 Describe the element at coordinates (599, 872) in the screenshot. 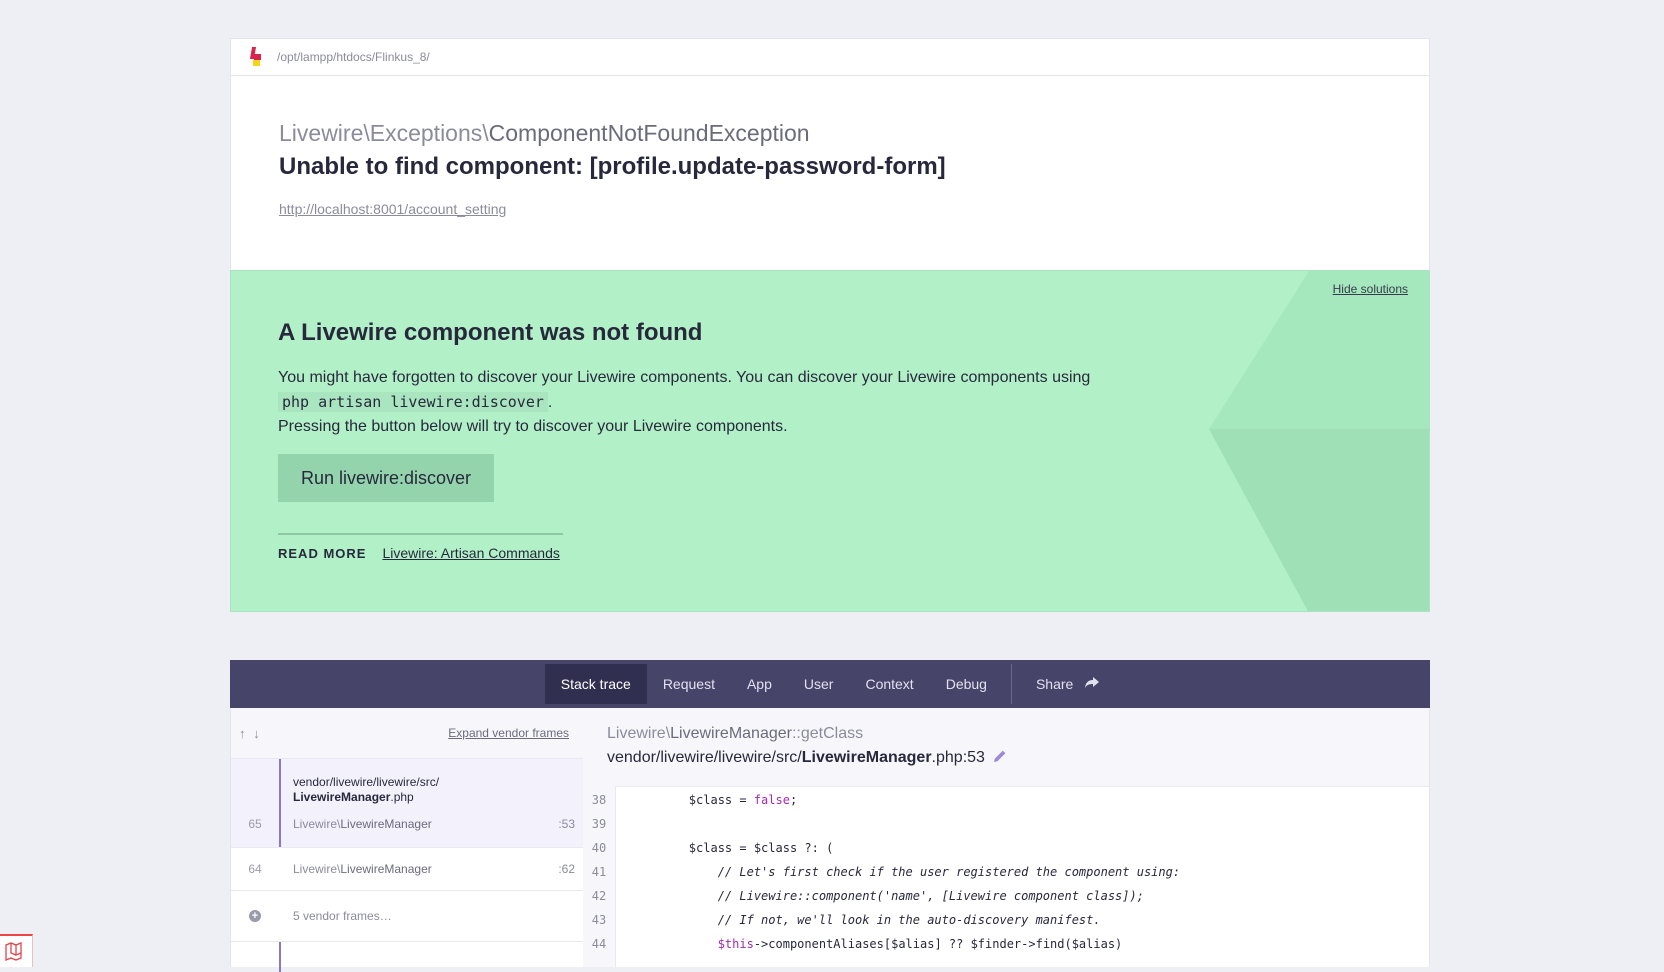

I see `line-number: 41` at that location.